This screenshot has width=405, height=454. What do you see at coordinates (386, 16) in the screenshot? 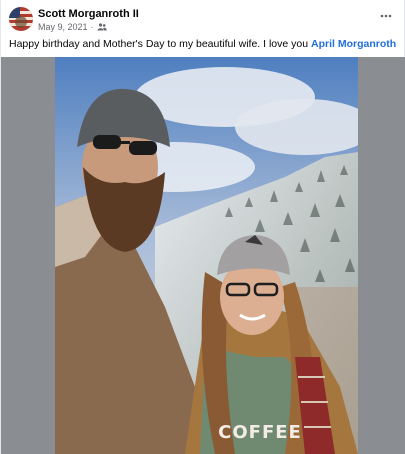
I see `more-options-icon` at bounding box center [386, 16].